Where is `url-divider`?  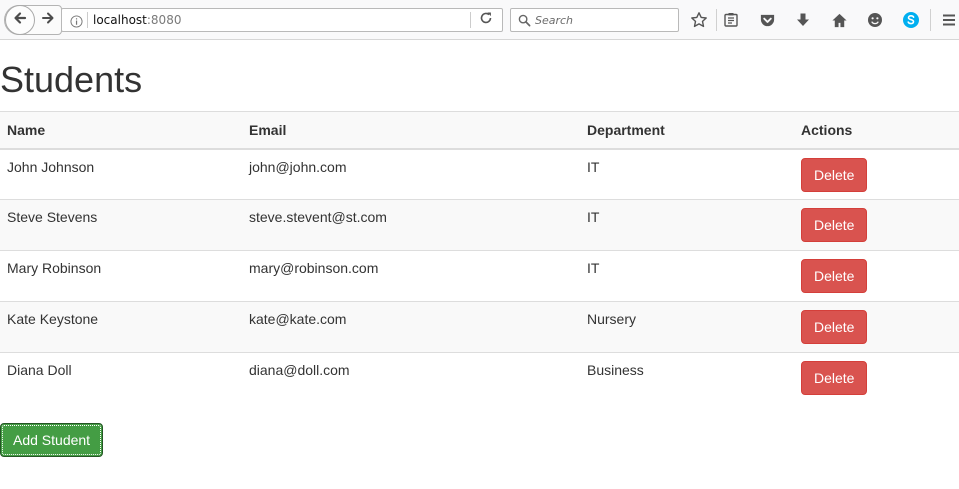
url-divider is located at coordinates (87, 20).